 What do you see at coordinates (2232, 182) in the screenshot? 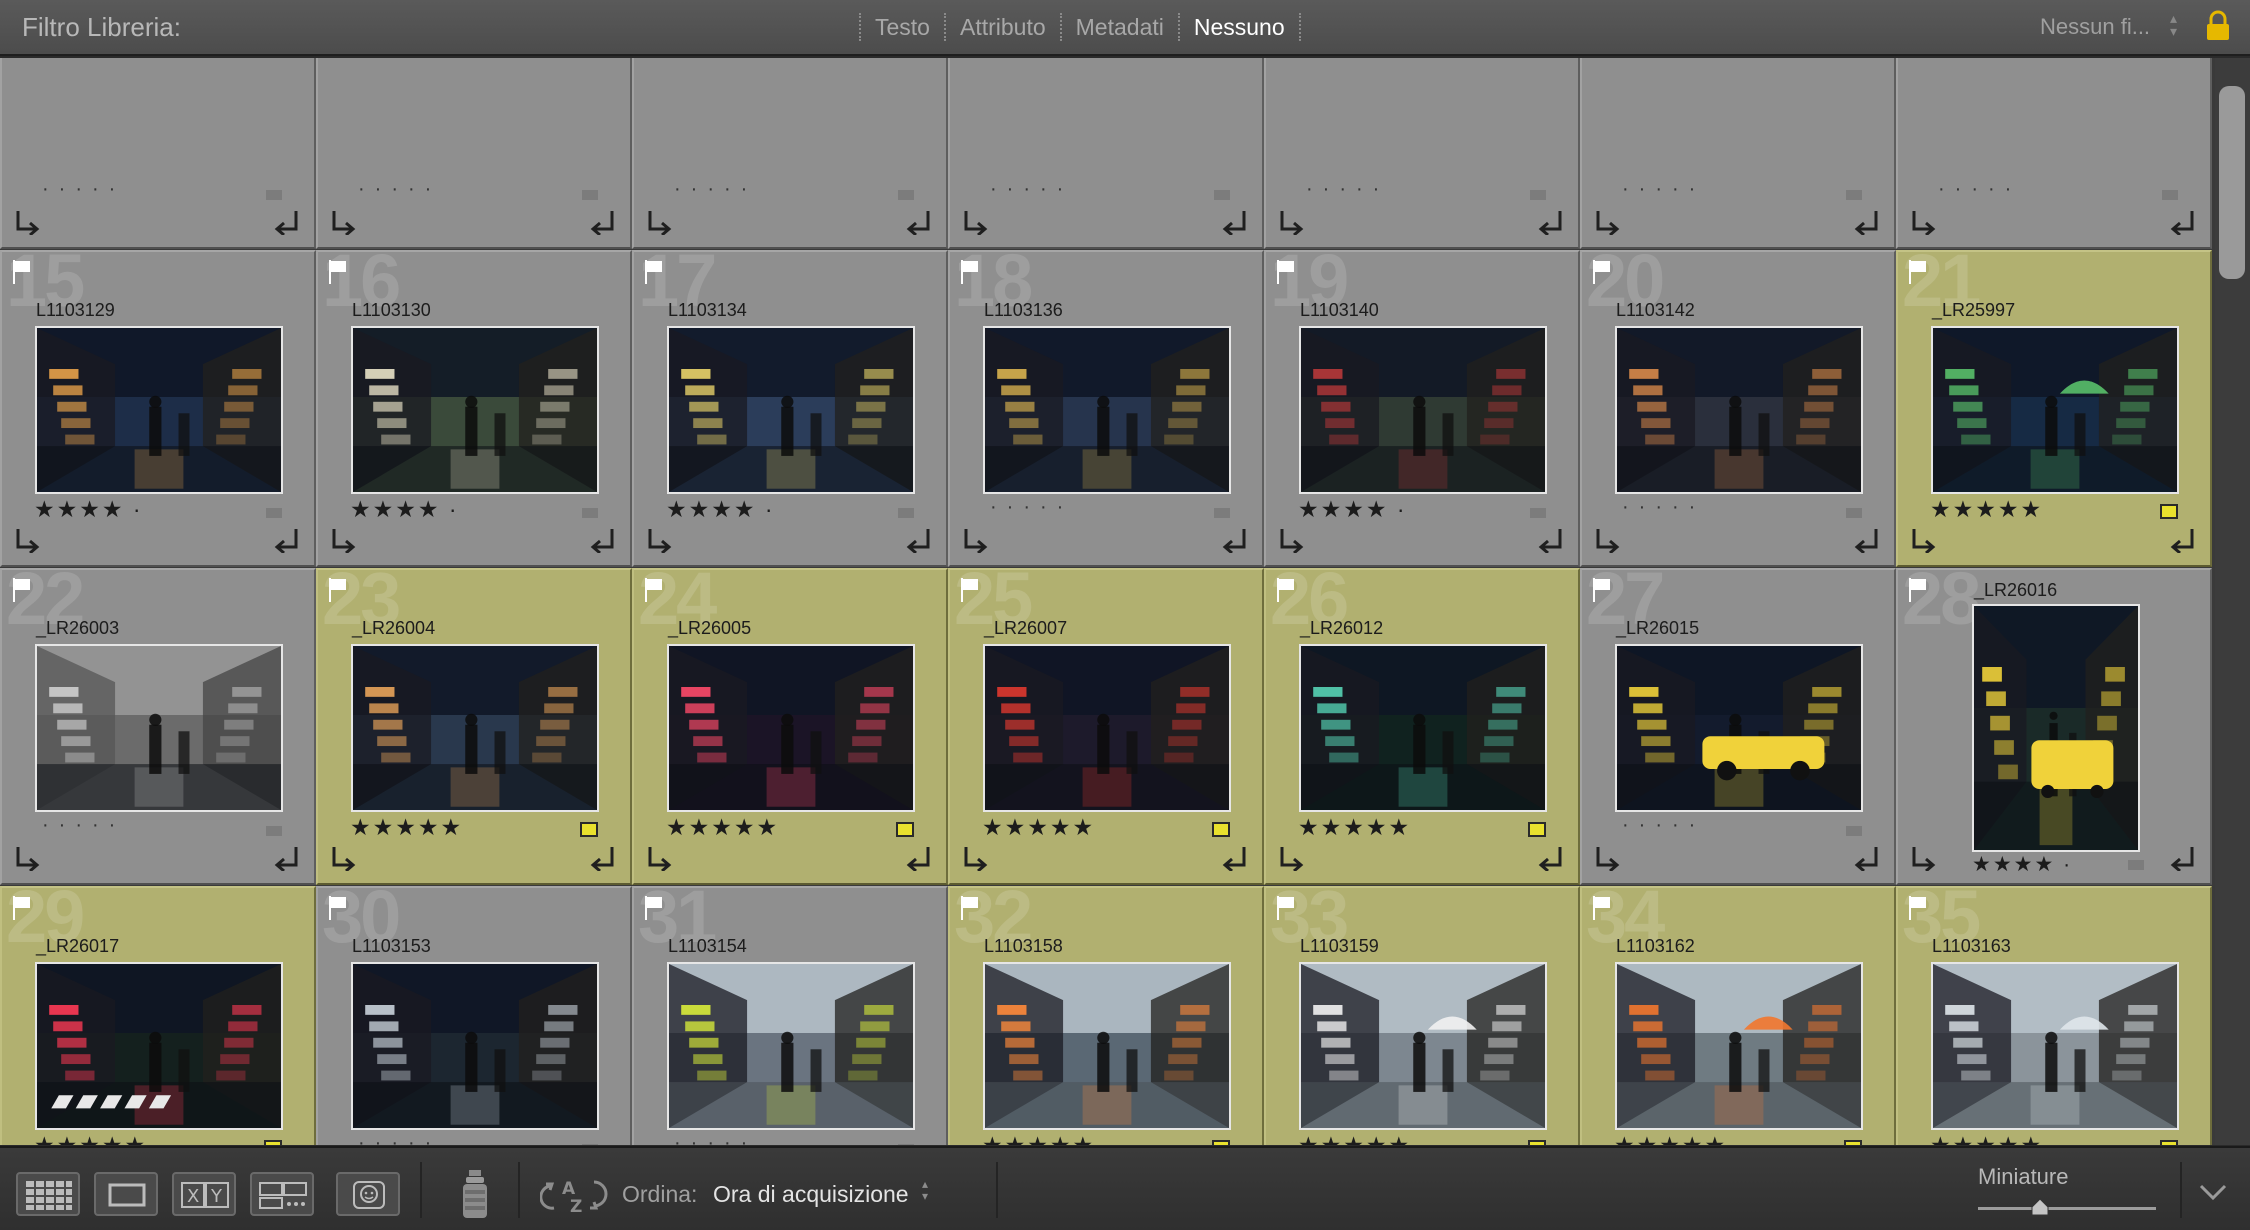
I see `scrollbar-thumb` at bounding box center [2232, 182].